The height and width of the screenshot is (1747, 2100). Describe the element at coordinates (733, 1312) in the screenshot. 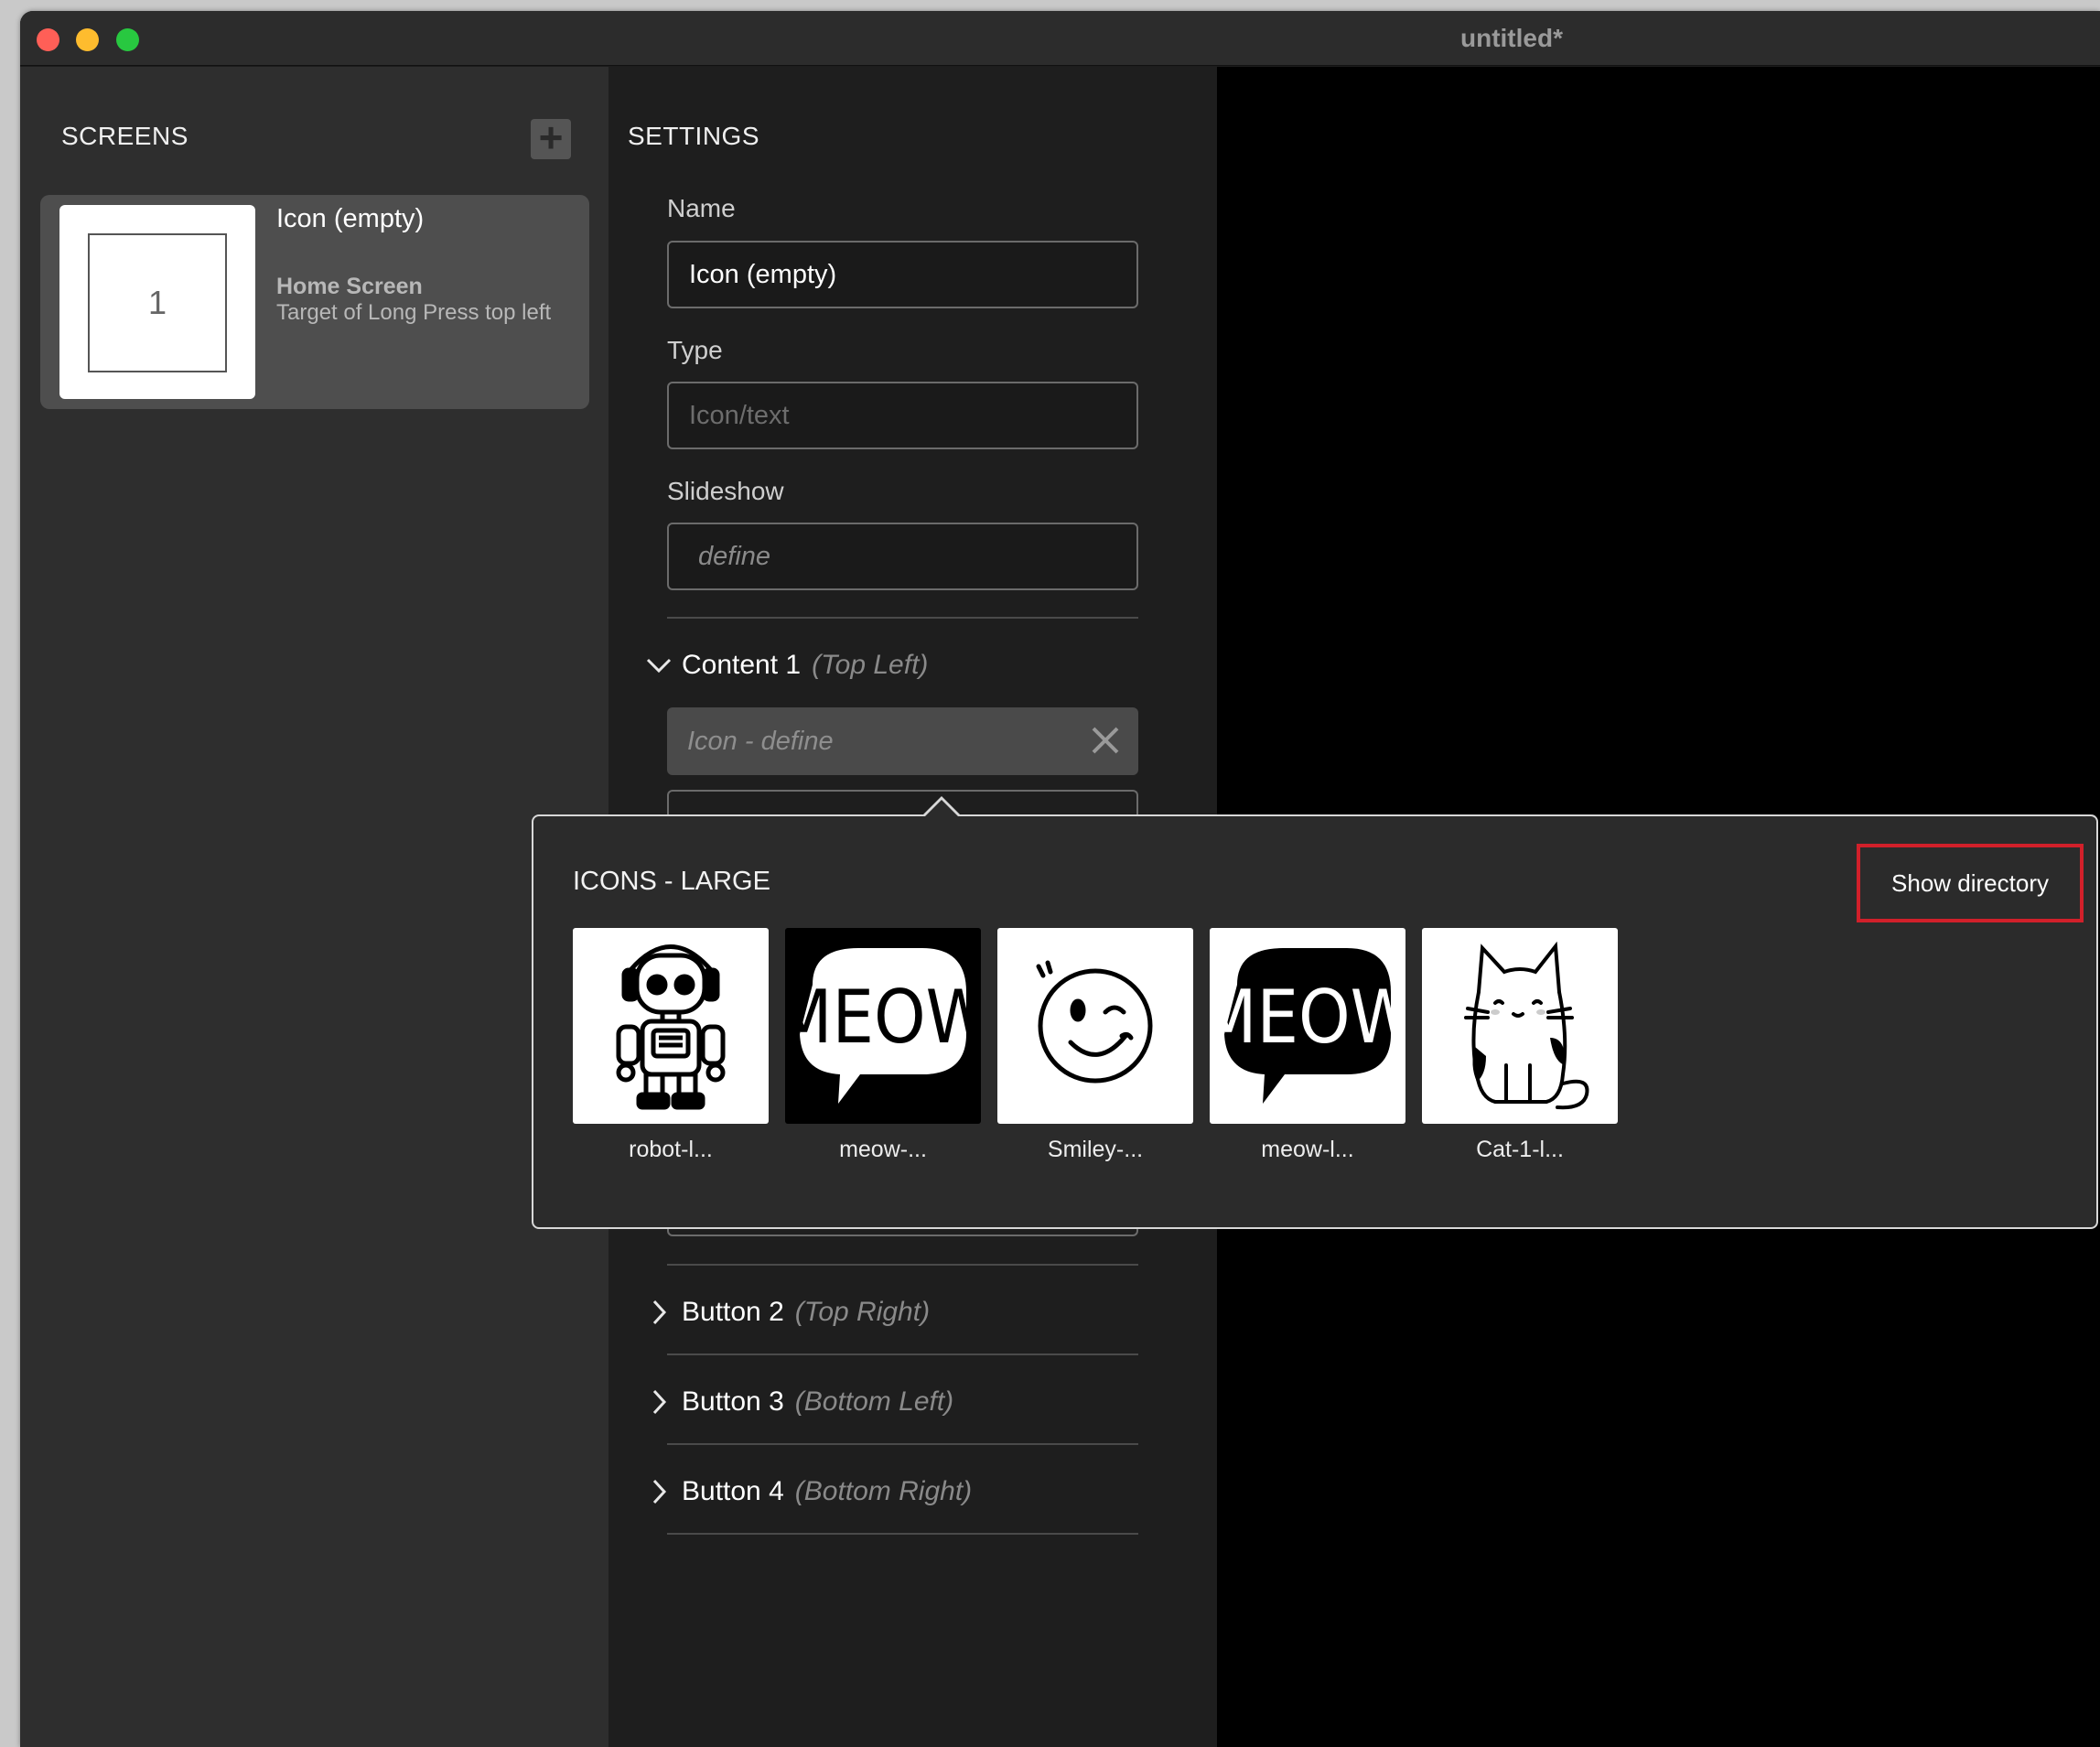

I see `section-name: Button 2` at that location.